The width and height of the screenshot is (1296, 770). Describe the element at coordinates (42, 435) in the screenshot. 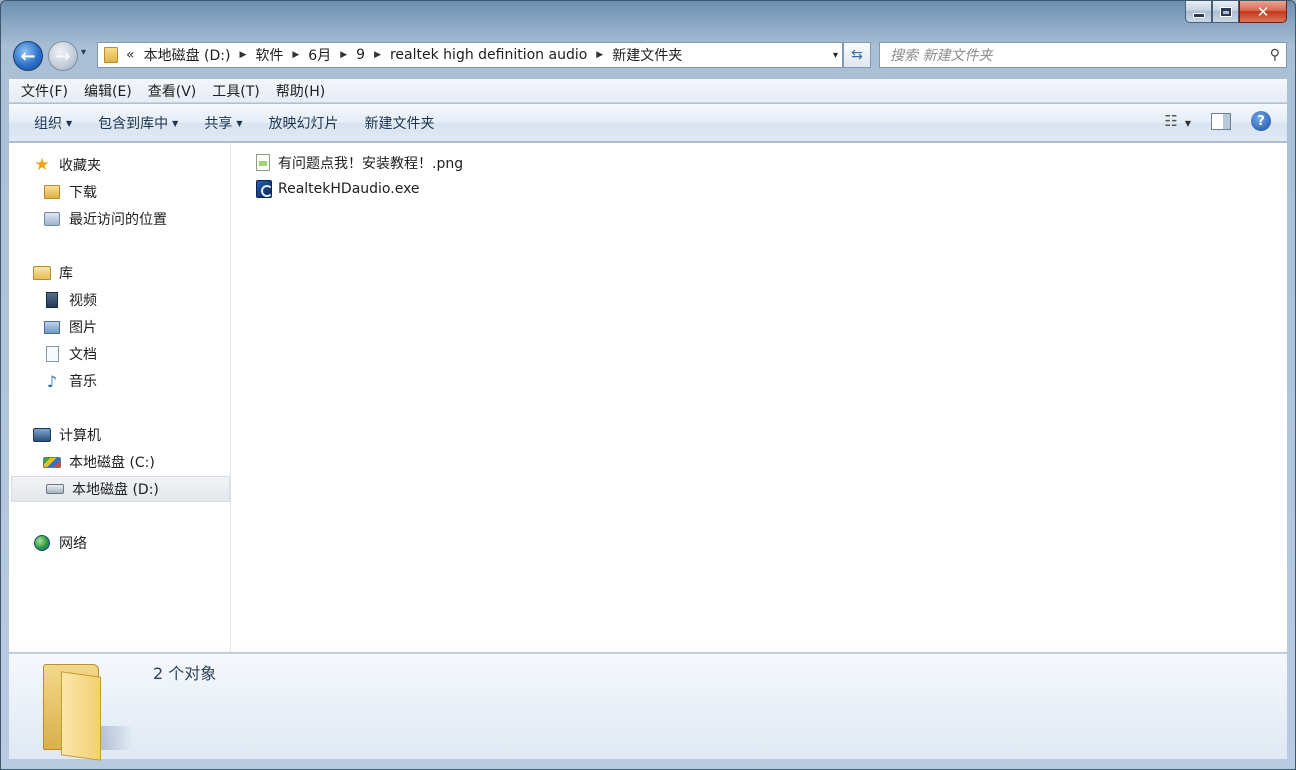

I see `computer-icon` at that location.